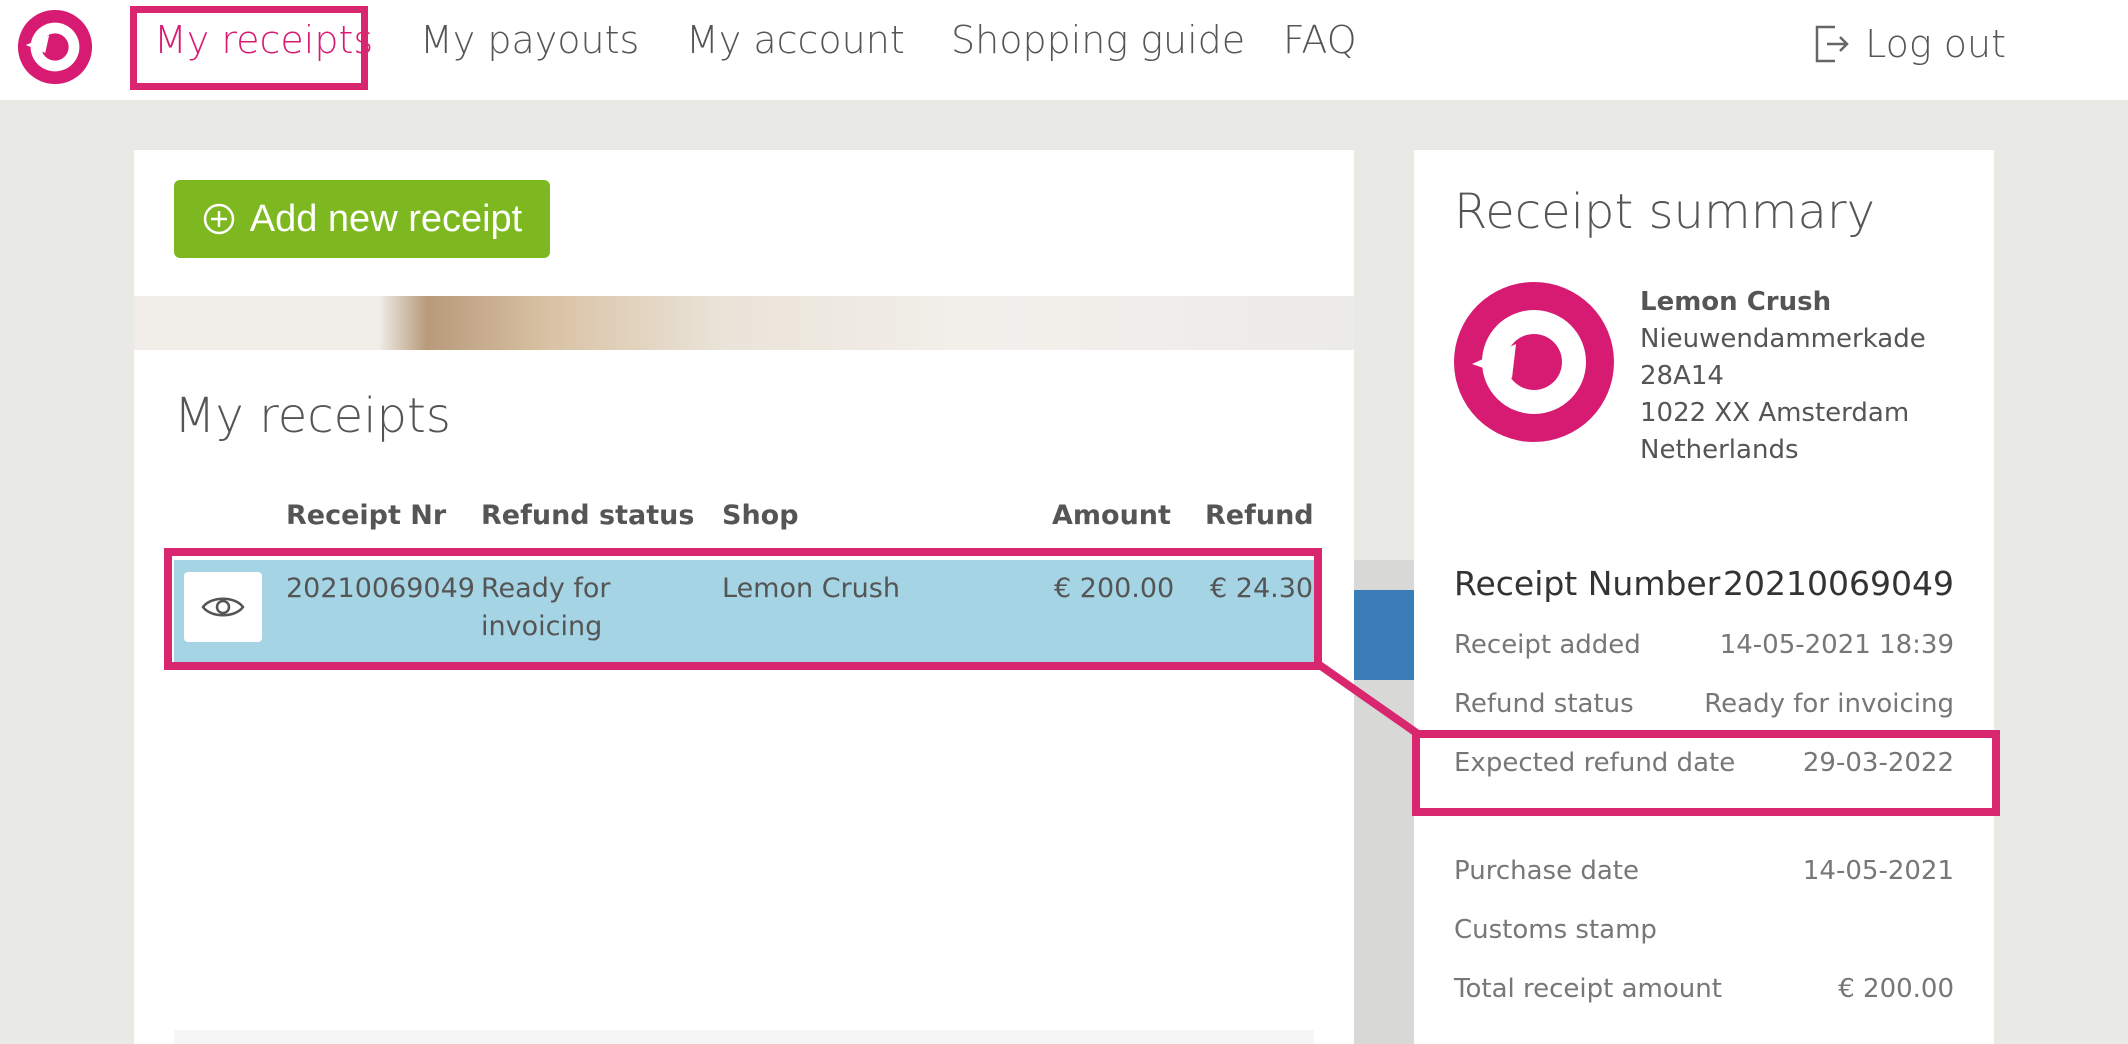 This screenshot has width=2128, height=1044. I want to click on total-amount-label: Total receipt amount, so click(1588, 989).